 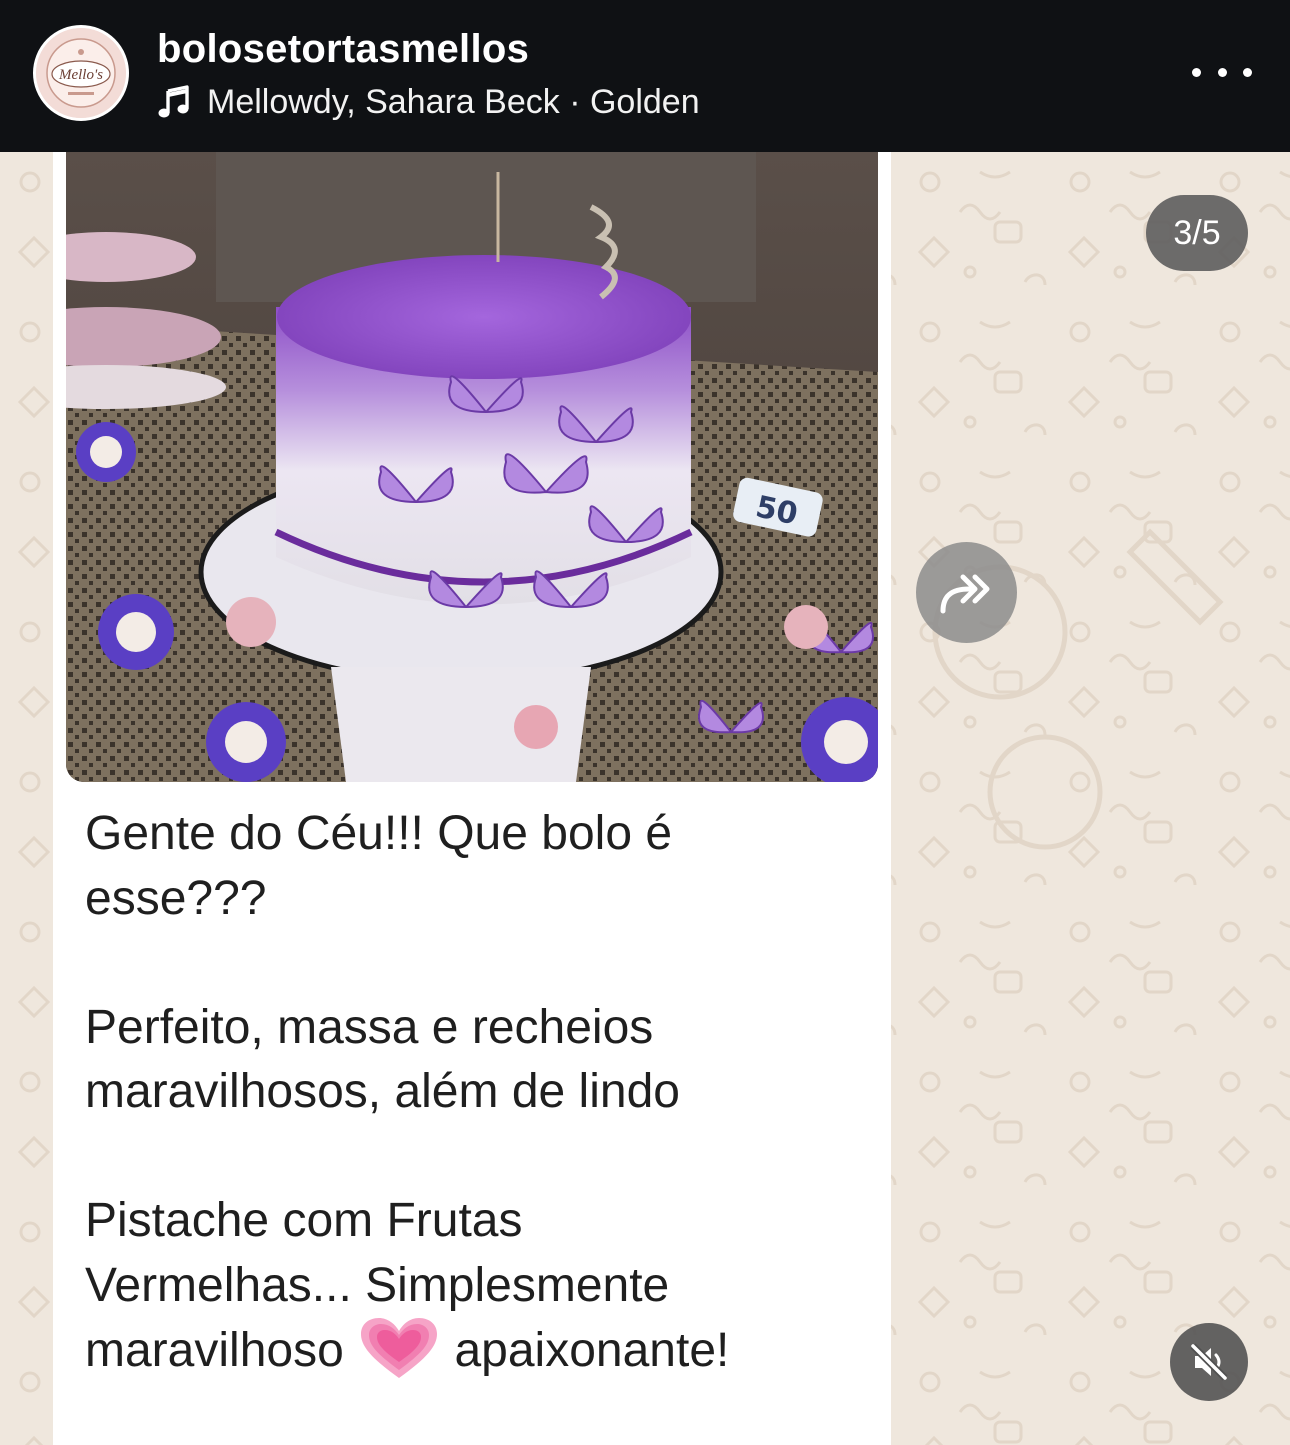 I want to click on bakery-logo-icon: Mello's, so click(x=81, y=73).